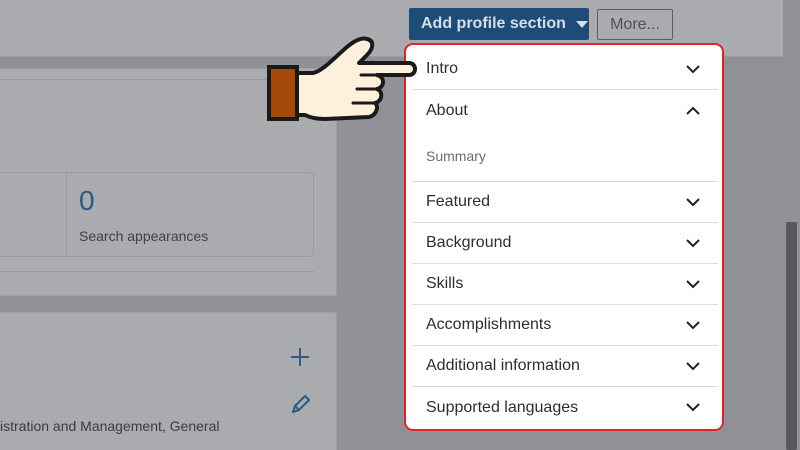 The width and height of the screenshot is (800, 450). What do you see at coordinates (87, 201) in the screenshot?
I see `search-appearances-count: 0` at bounding box center [87, 201].